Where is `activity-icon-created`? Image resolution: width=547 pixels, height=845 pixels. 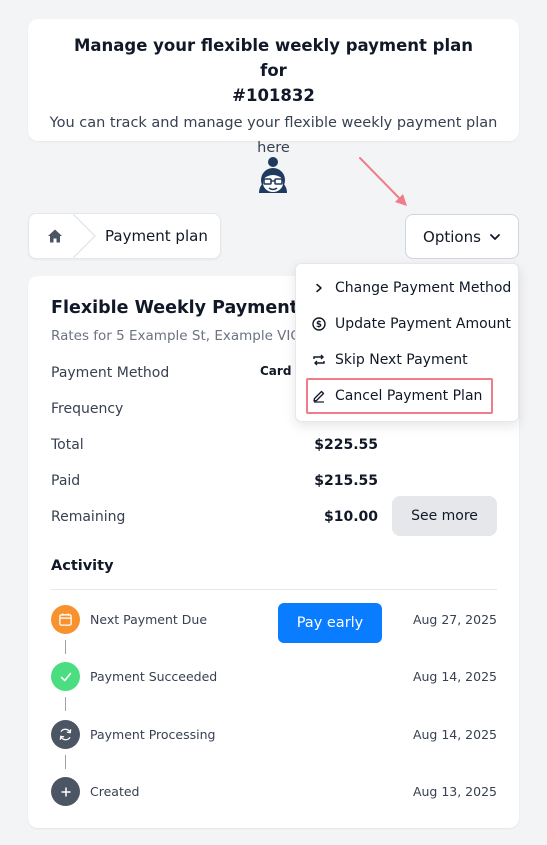
activity-icon-created is located at coordinates (65, 791).